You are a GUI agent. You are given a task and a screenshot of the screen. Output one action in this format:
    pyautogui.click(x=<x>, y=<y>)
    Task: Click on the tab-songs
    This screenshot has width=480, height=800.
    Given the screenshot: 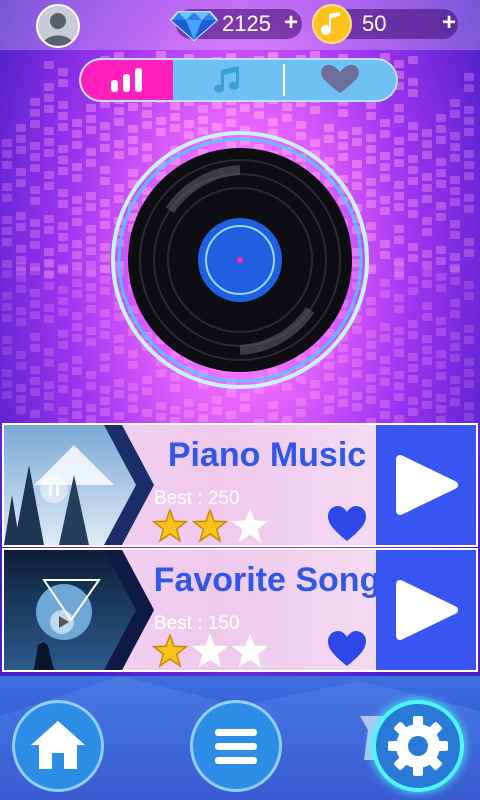 What is the action you would take?
    pyautogui.click(x=228, y=80)
    